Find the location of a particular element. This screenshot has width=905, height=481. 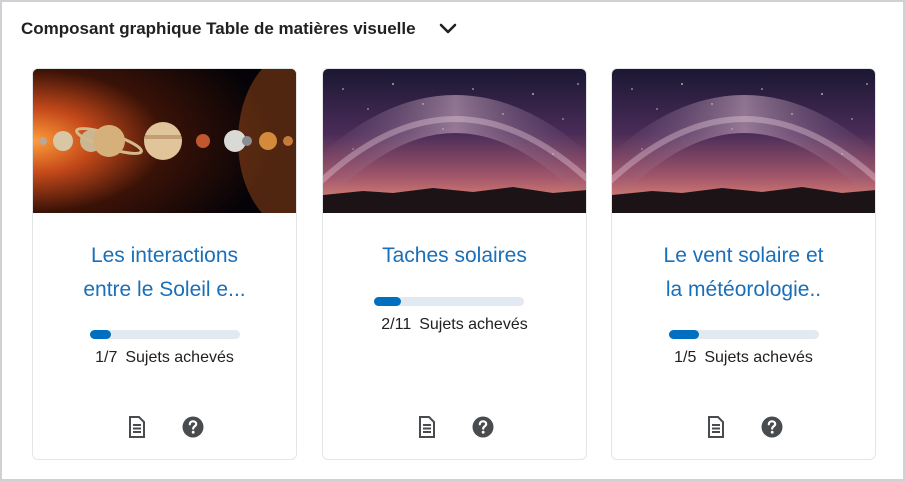

card-title-line: Les interactions is located at coordinates (164, 255).